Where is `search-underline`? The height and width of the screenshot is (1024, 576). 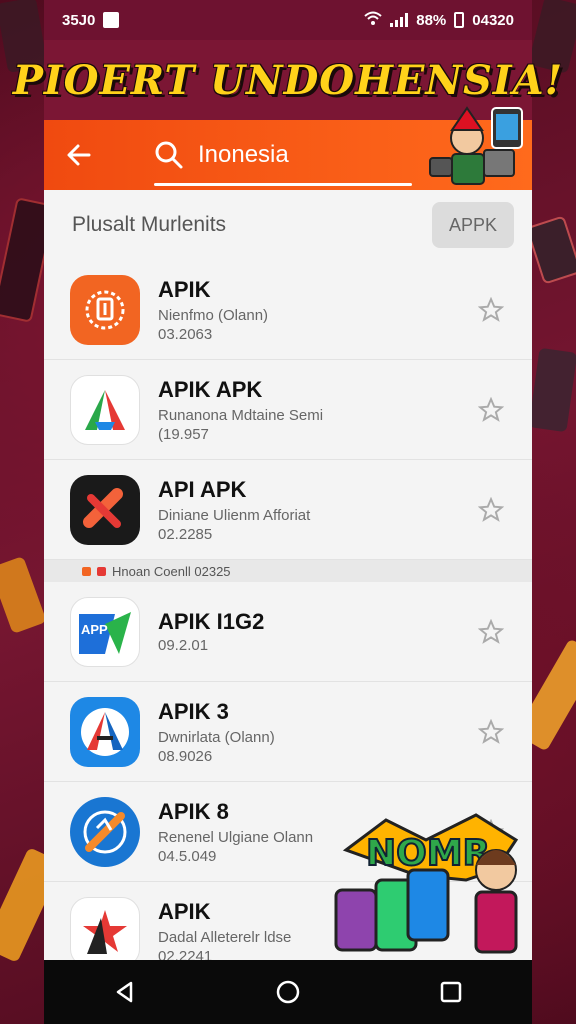 search-underline is located at coordinates (283, 184).